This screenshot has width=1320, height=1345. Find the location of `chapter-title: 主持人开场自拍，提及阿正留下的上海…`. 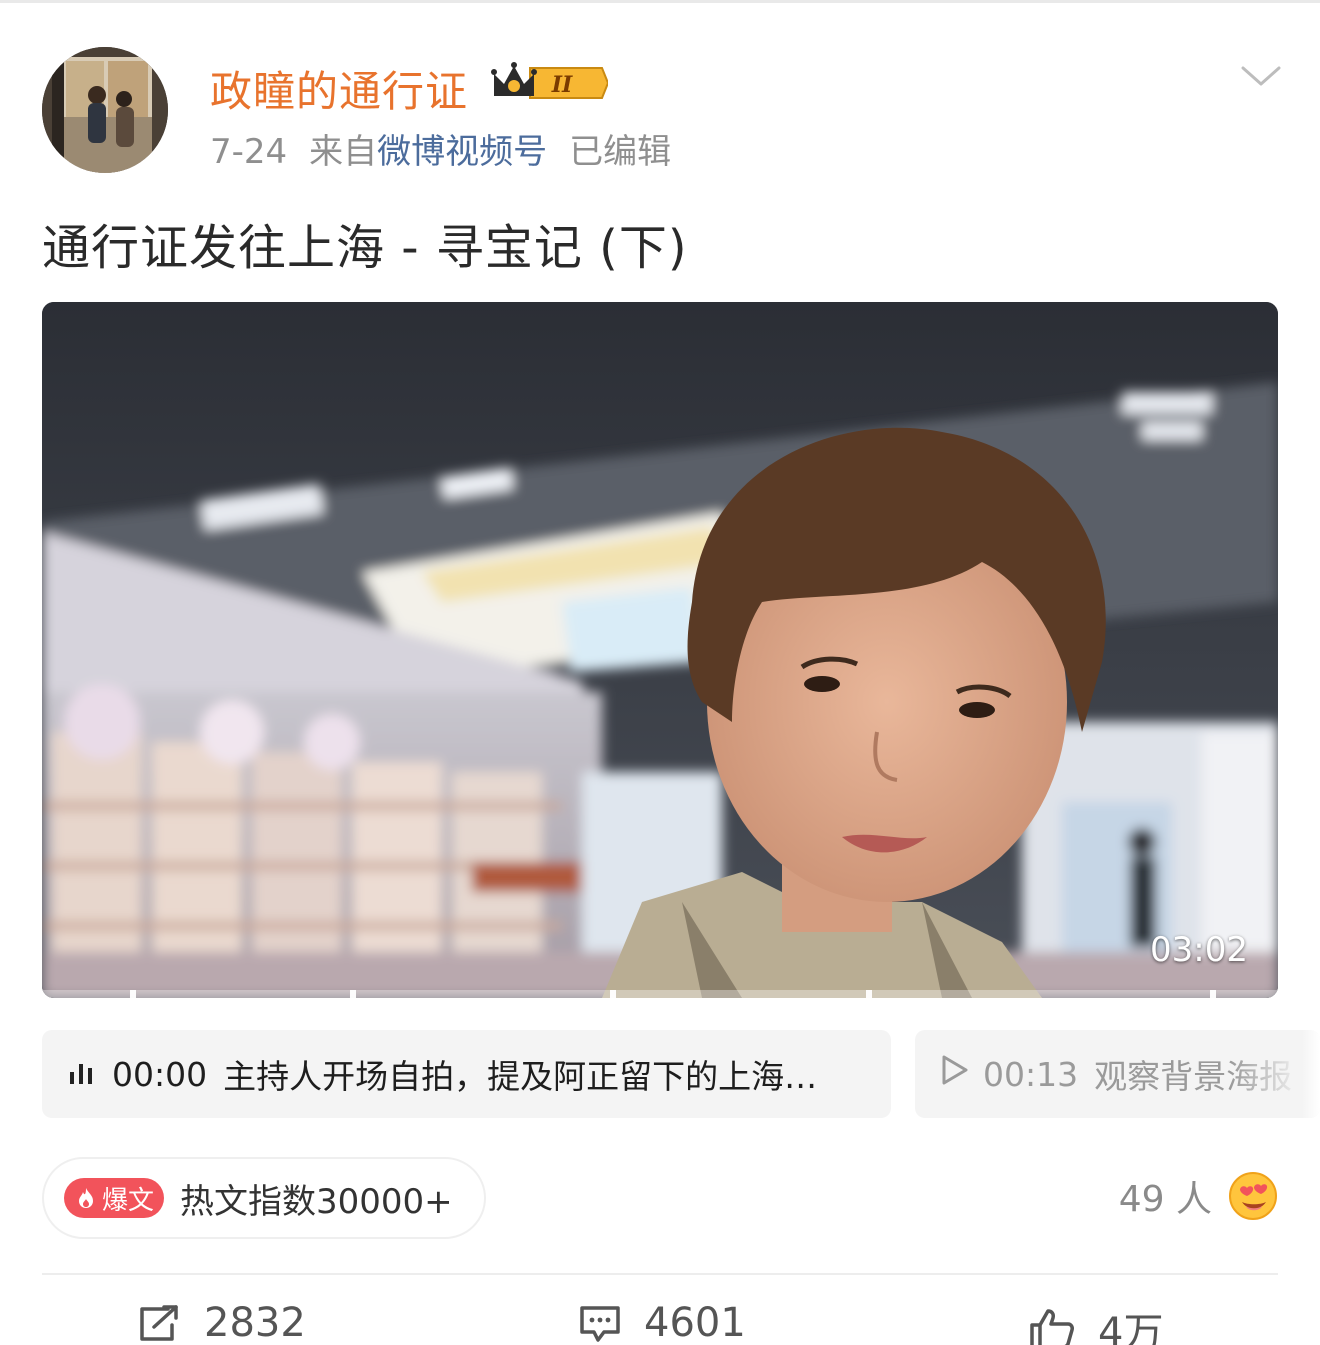

chapter-title: 主持人开场自拍，提及阿正留下的上海… is located at coordinates (520, 1076).